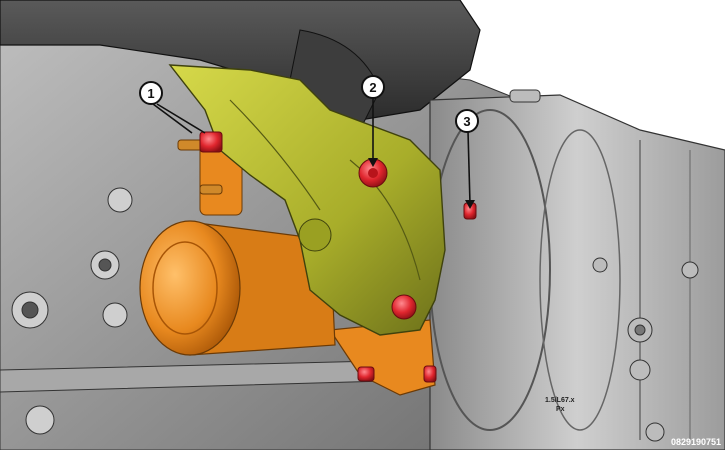 The height and width of the screenshot is (450, 725). I want to click on bracket-boss, so click(315, 235).